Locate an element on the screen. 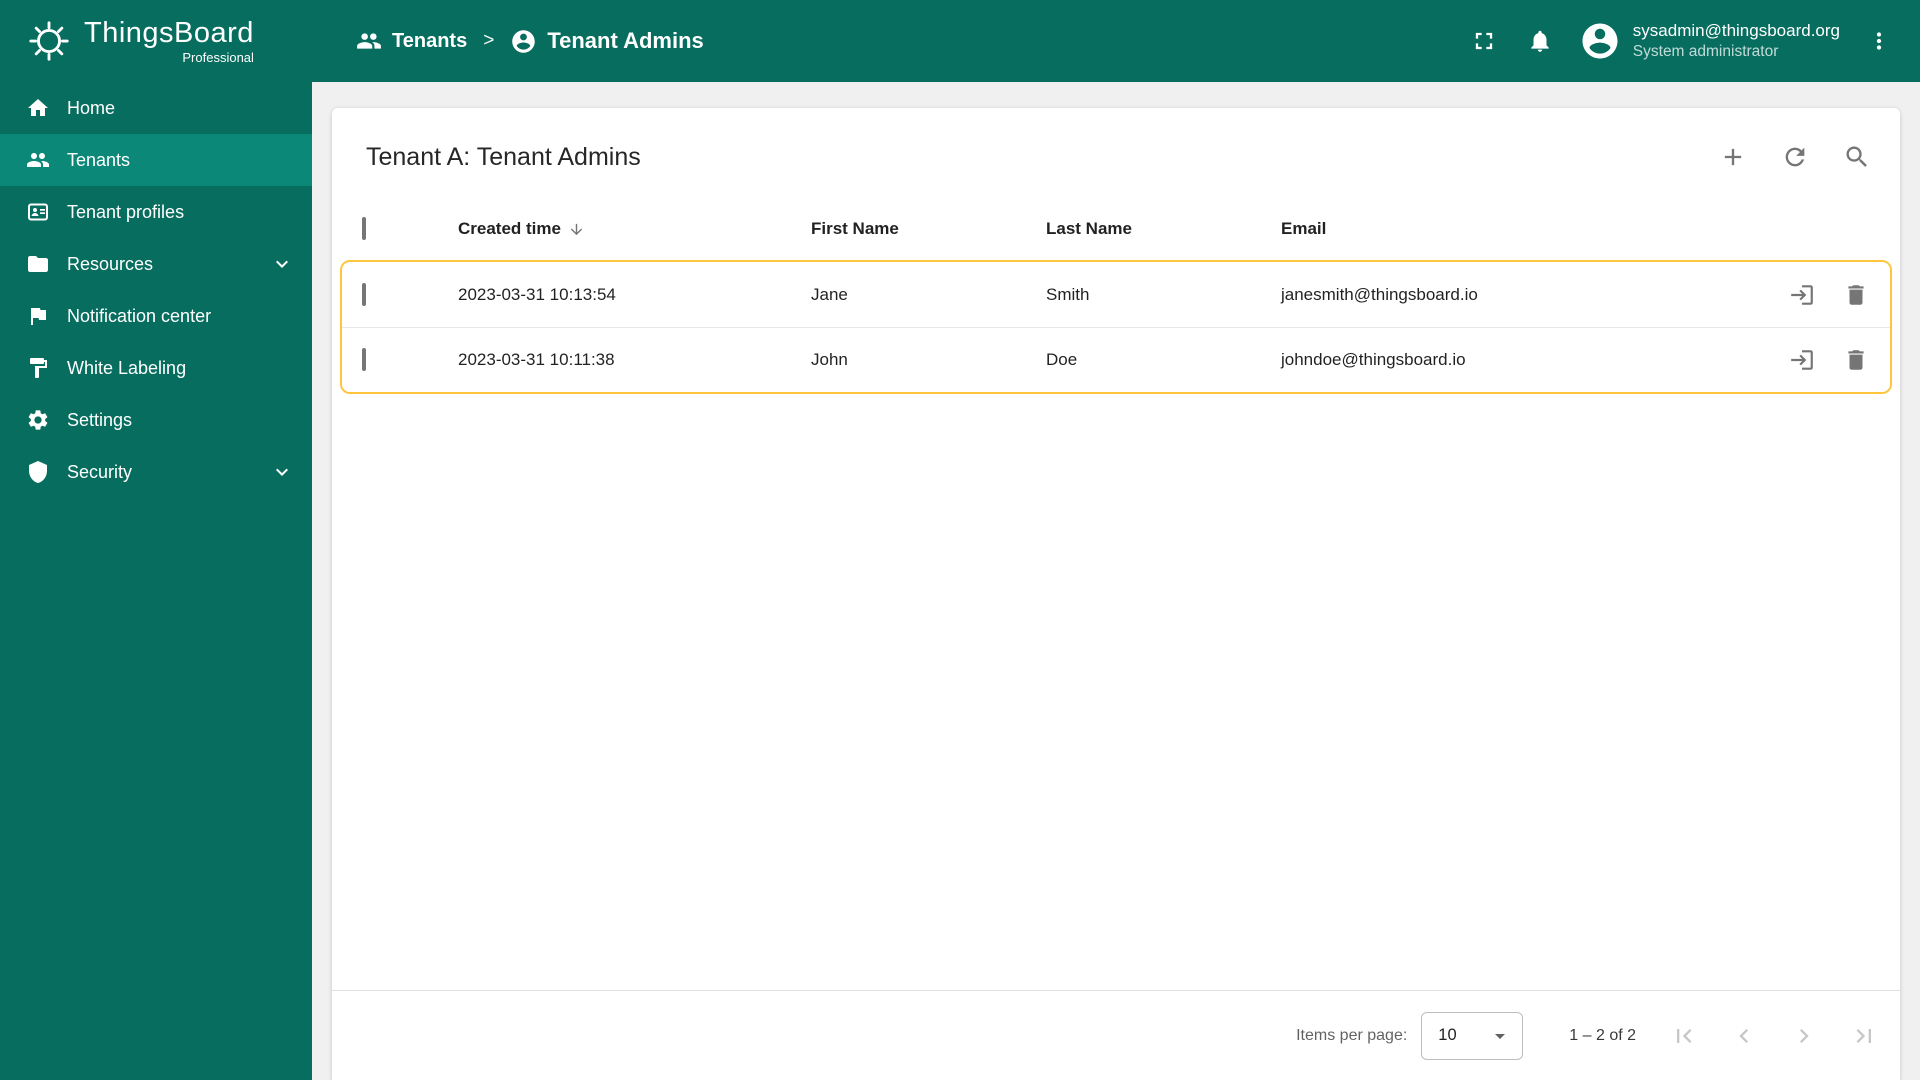  breadcrumb-tenants: Tenants is located at coordinates (411, 41).